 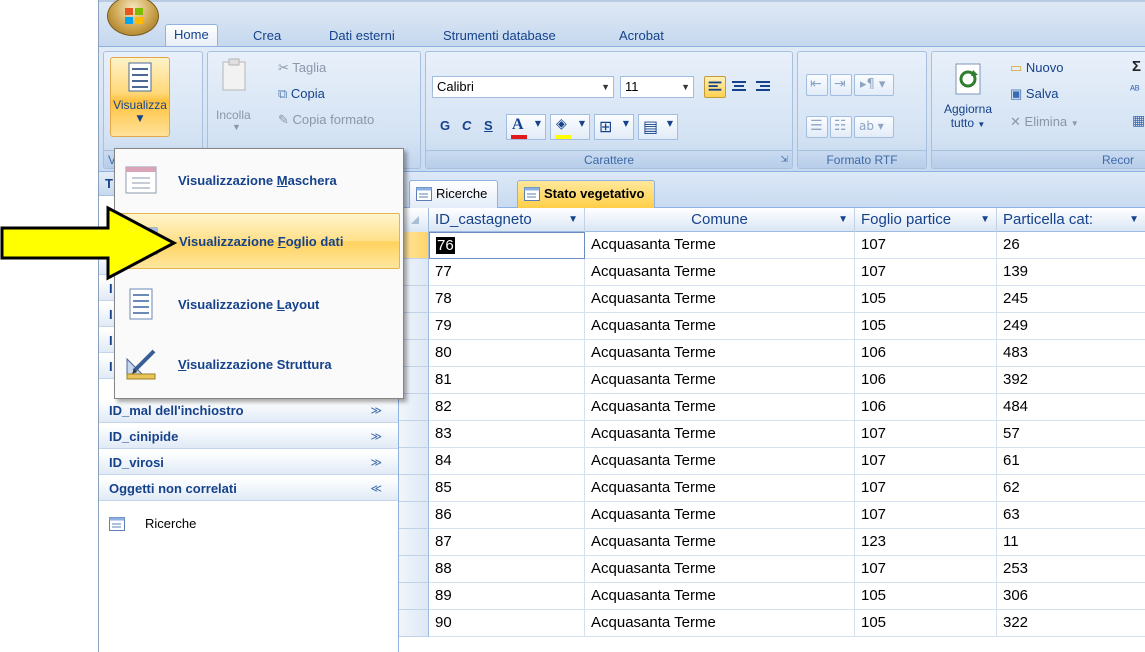 I want to click on table-row: 88 Acquasanta Terme 107 253, so click(x=772, y=569).